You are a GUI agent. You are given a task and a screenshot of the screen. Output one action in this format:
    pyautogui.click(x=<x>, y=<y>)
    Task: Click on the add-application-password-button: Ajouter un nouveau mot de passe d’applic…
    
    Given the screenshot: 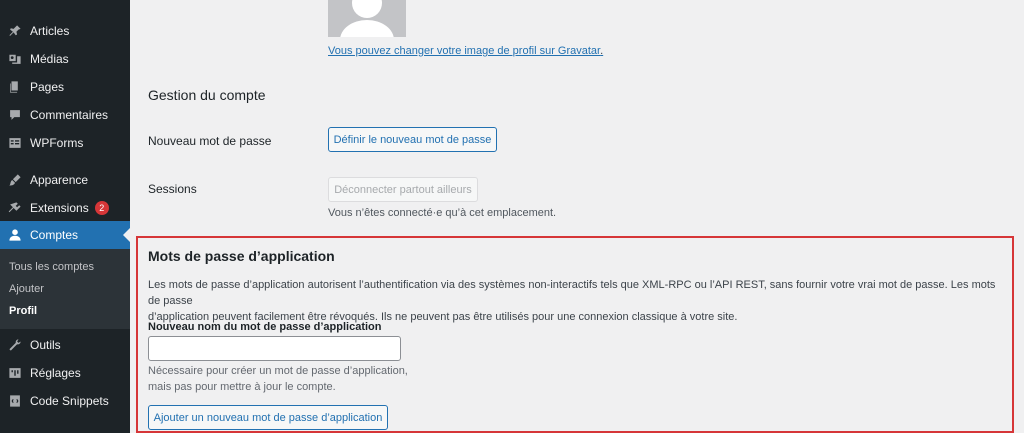 What is the action you would take?
    pyautogui.click(x=268, y=417)
    